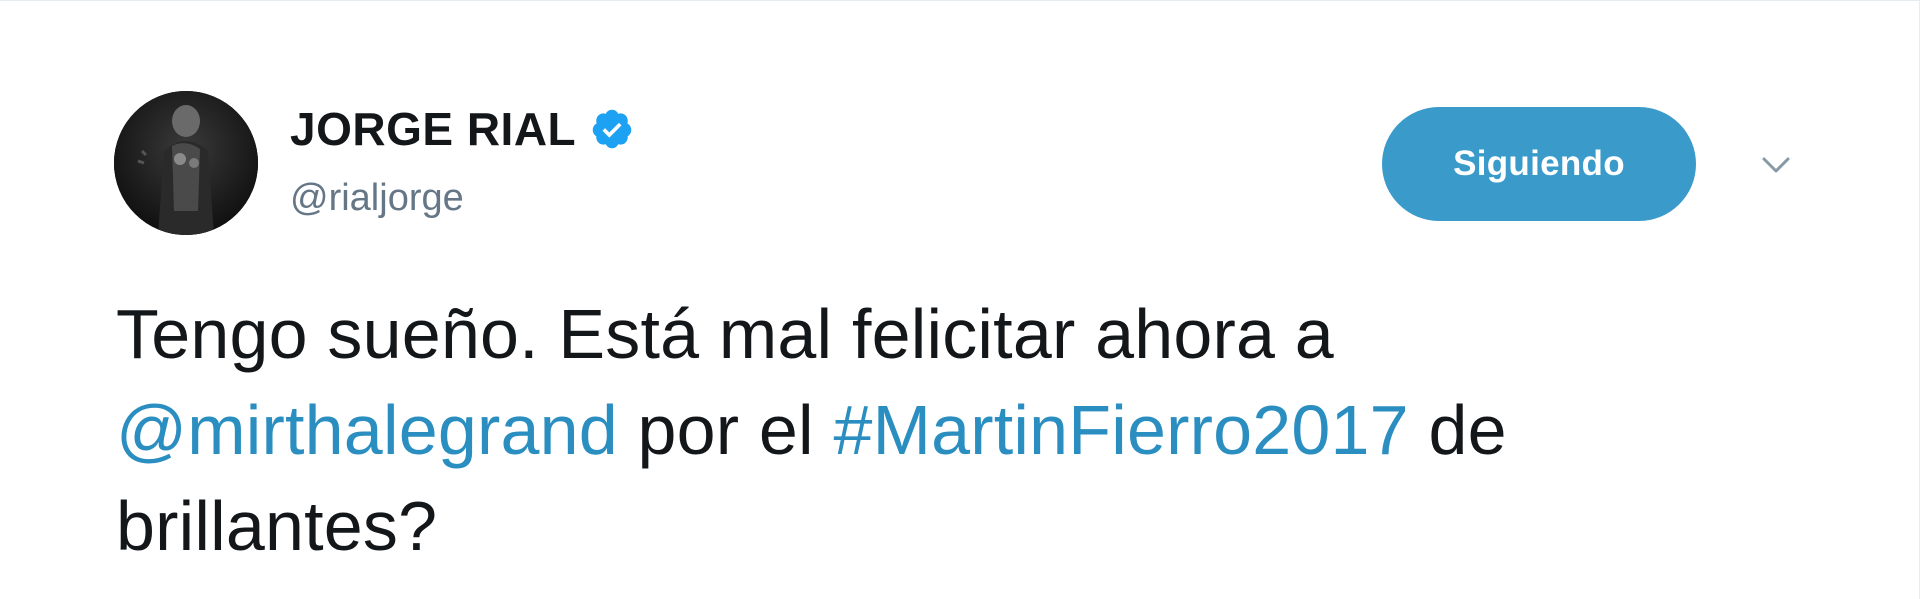 The height and width of the screenshot is (599, 1920). I want to click on verified-badge-icon, so click(612, 129).